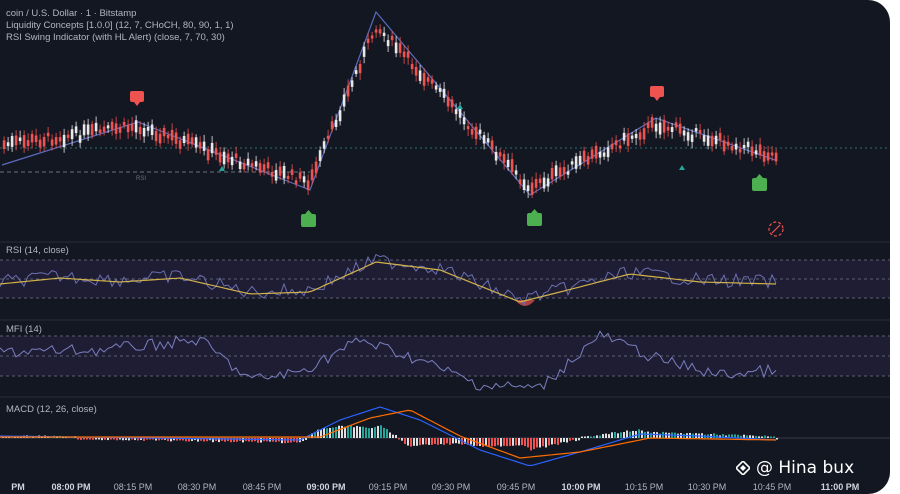 The width and height of the screenshot is (900, 494). Describe the element at coordinates (133, 487) in the screenshot. I see `time-label: 08:15 PM` at that location.